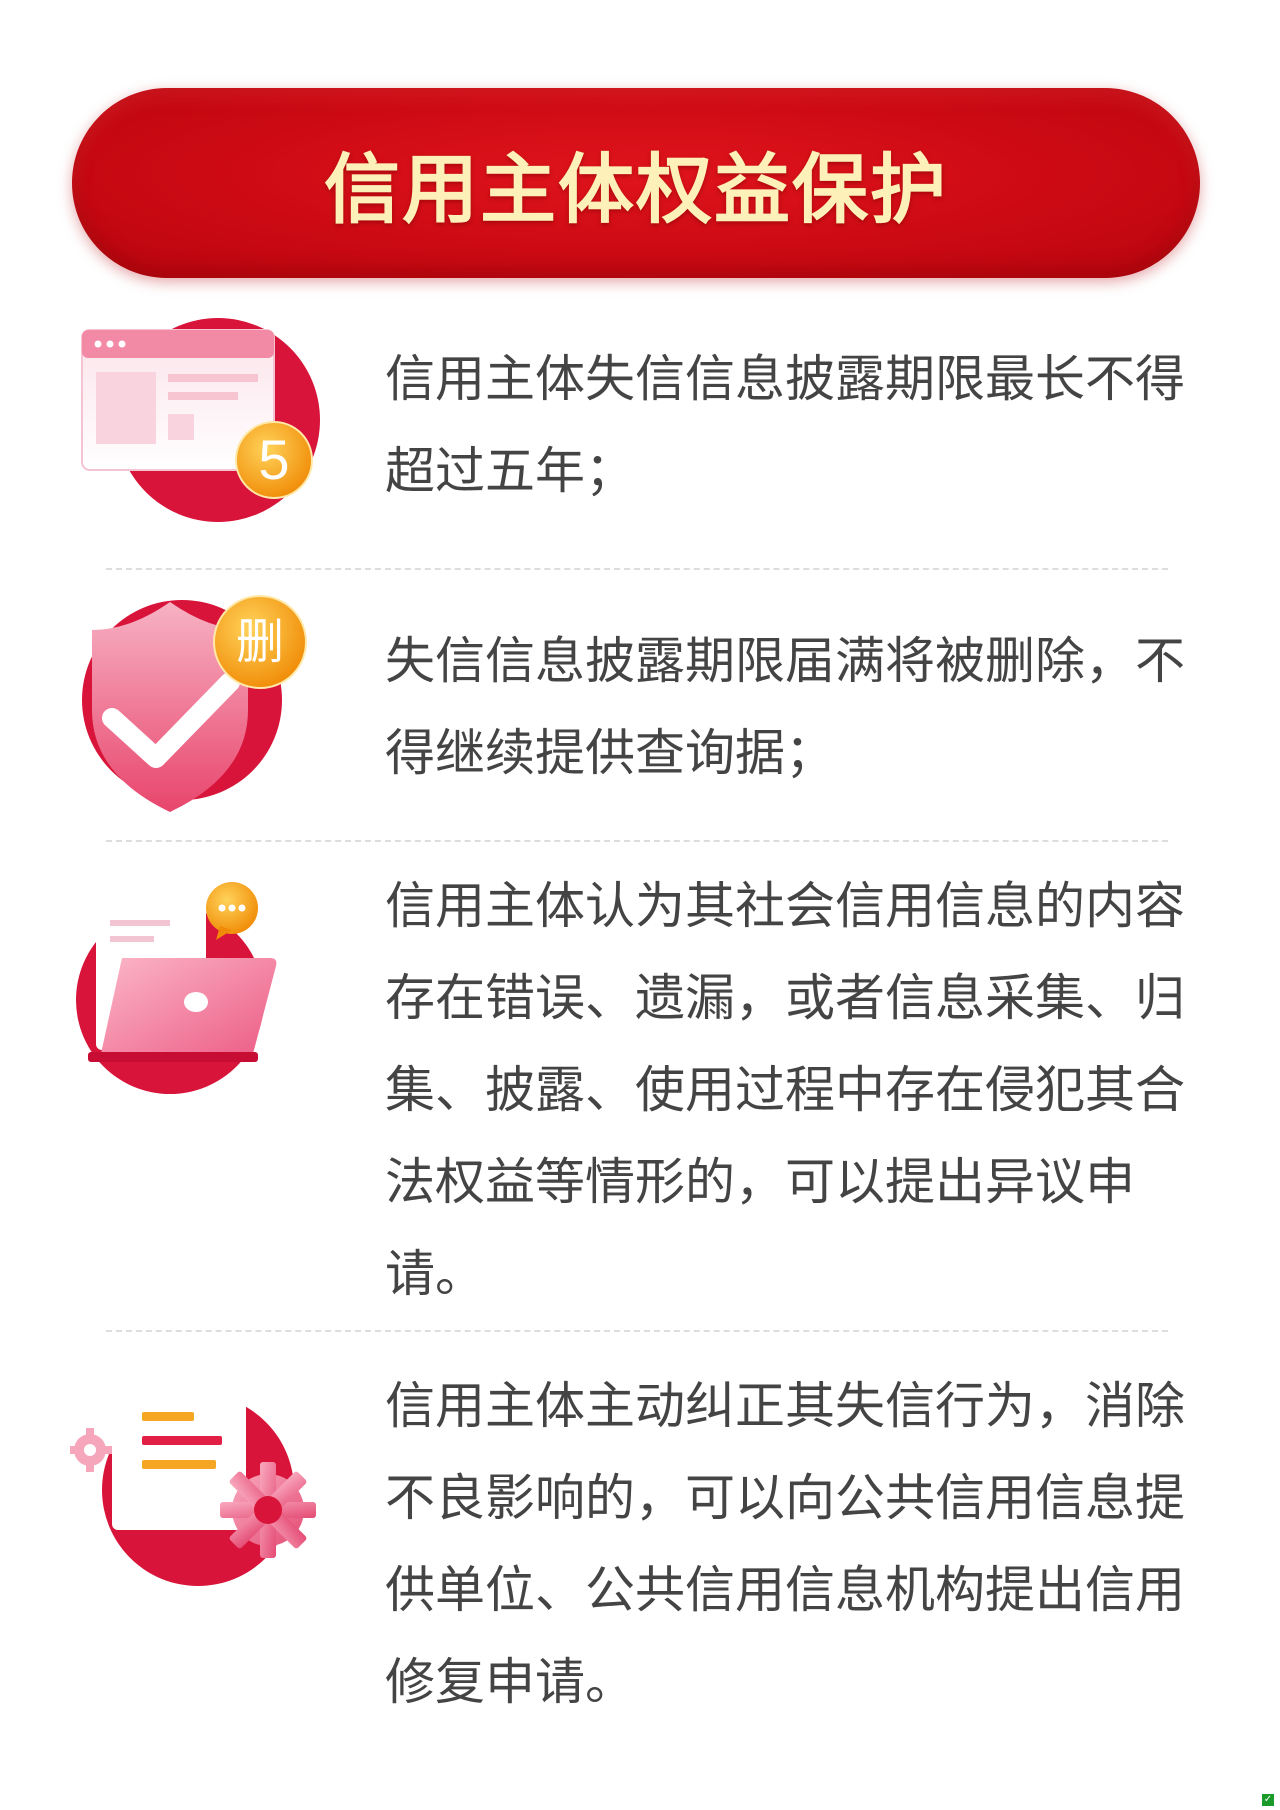  I want to click on browser-window-5-icon: 5, so click(200, 430).